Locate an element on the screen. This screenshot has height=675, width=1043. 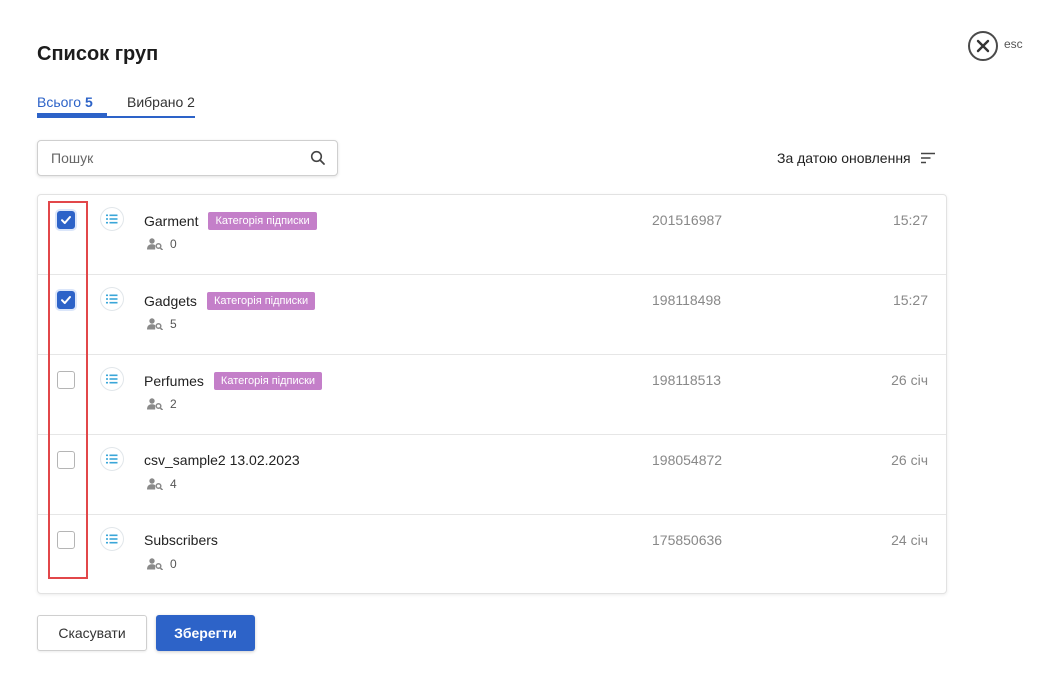
group-id: 175850636 is located at coordinates (687, 540).